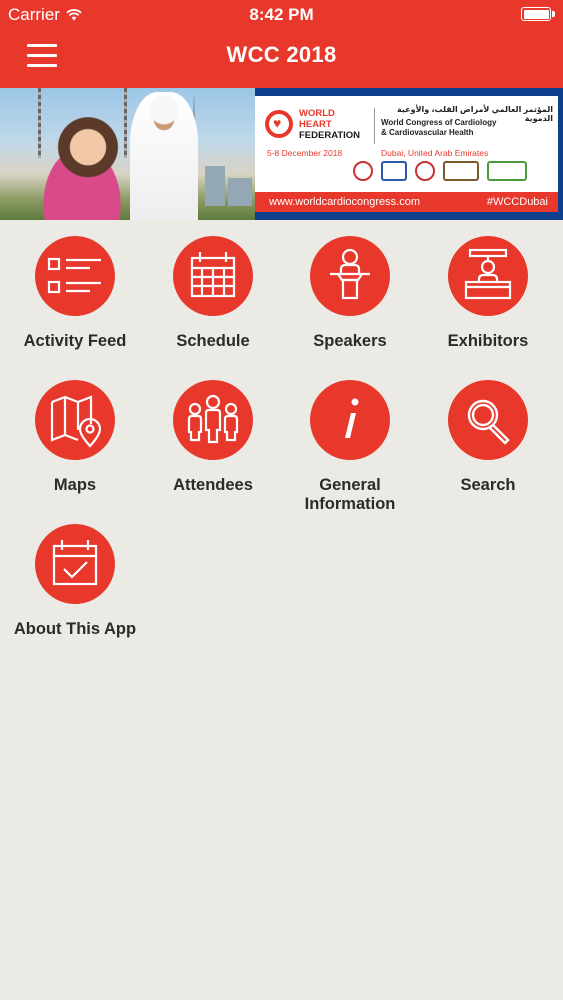  Describe the element at coordinates (213, 419) in the screenshot. I see `people-icon` at that location.